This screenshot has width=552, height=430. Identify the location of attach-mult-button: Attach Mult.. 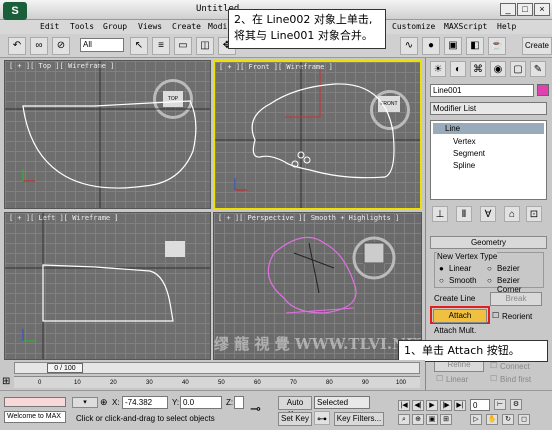
(455, 330).